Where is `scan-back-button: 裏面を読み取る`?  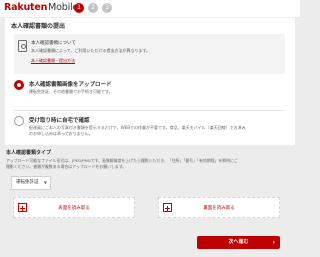
scan-back-button: 裏面を読み取る is located at coordinates (219, 207).